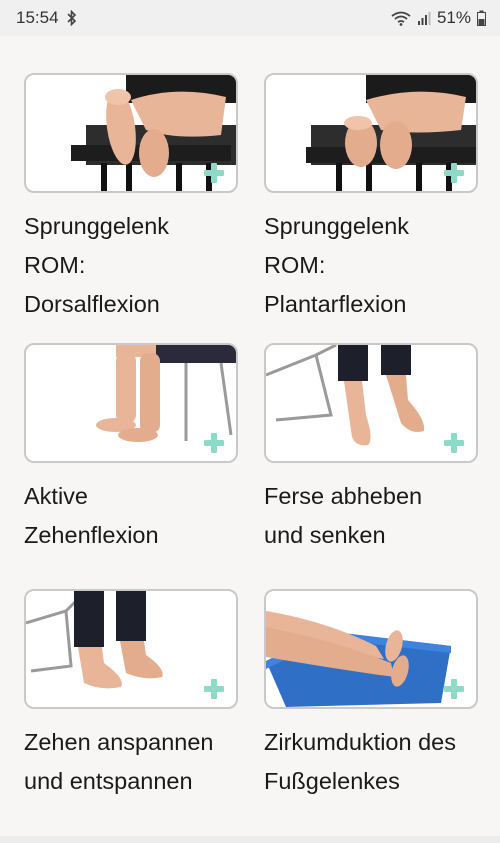  I want to click on bottom-divider, so click(250, 839).